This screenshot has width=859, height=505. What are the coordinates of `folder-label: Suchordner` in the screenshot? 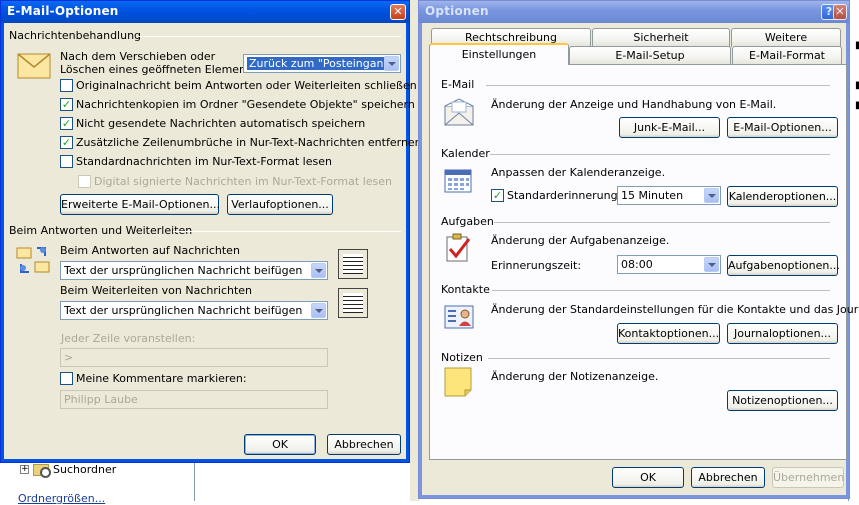 It's located at (85, 469).